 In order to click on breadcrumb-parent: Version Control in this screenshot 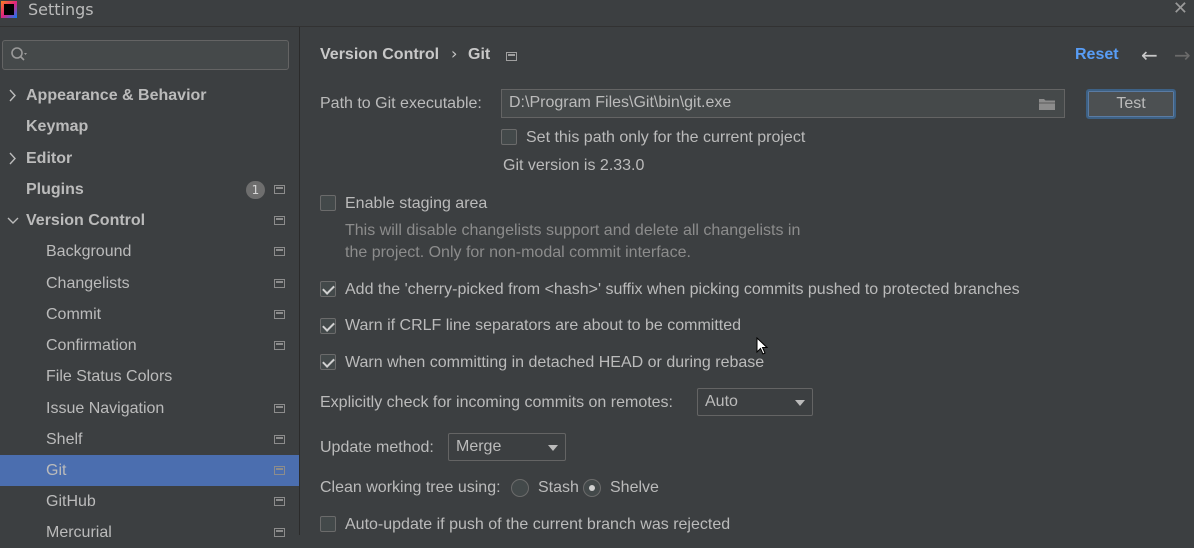, I will do `click(379, 55)`.